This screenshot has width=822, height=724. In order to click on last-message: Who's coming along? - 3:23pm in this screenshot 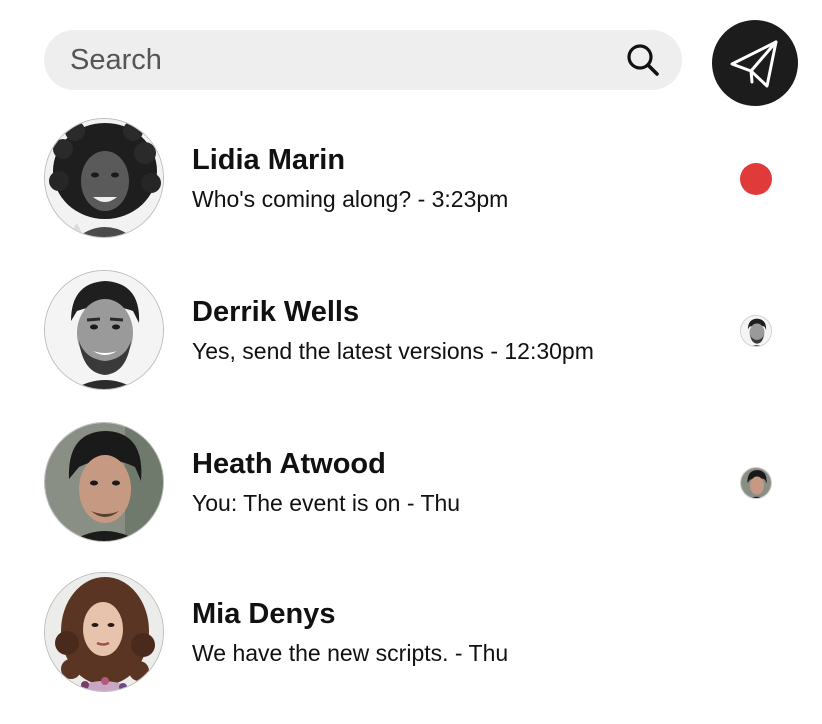, I will do `click(350, 199)`.